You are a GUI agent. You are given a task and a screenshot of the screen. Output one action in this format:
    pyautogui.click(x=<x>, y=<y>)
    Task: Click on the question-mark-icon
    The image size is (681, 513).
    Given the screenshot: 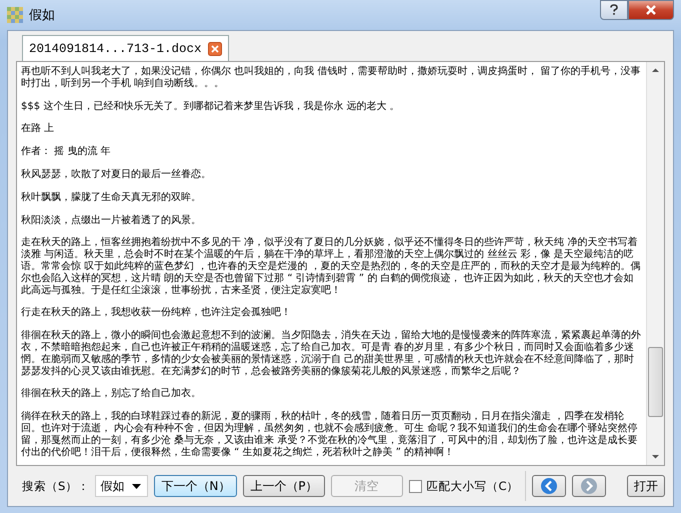 What is the action you would take?
    pyautogui.click(x=614, y=10)
    